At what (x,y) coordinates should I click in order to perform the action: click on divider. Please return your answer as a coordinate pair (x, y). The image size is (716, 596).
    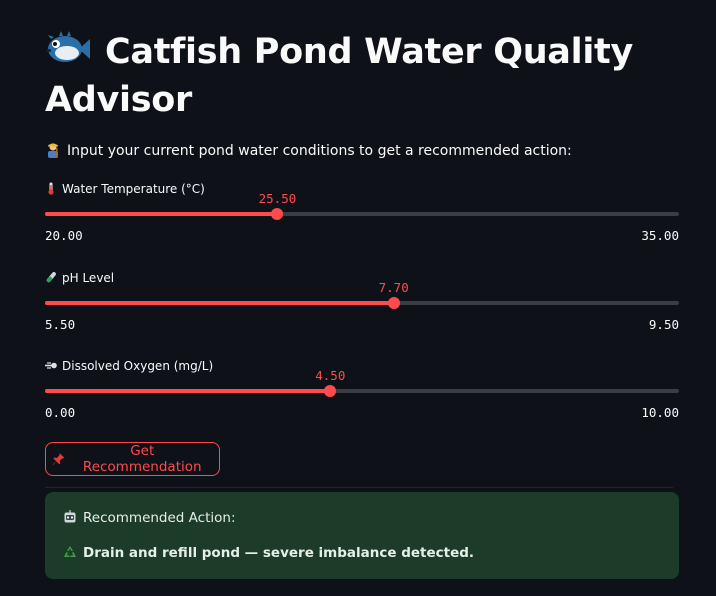
    Looking at the image, I should click on (359, 487).